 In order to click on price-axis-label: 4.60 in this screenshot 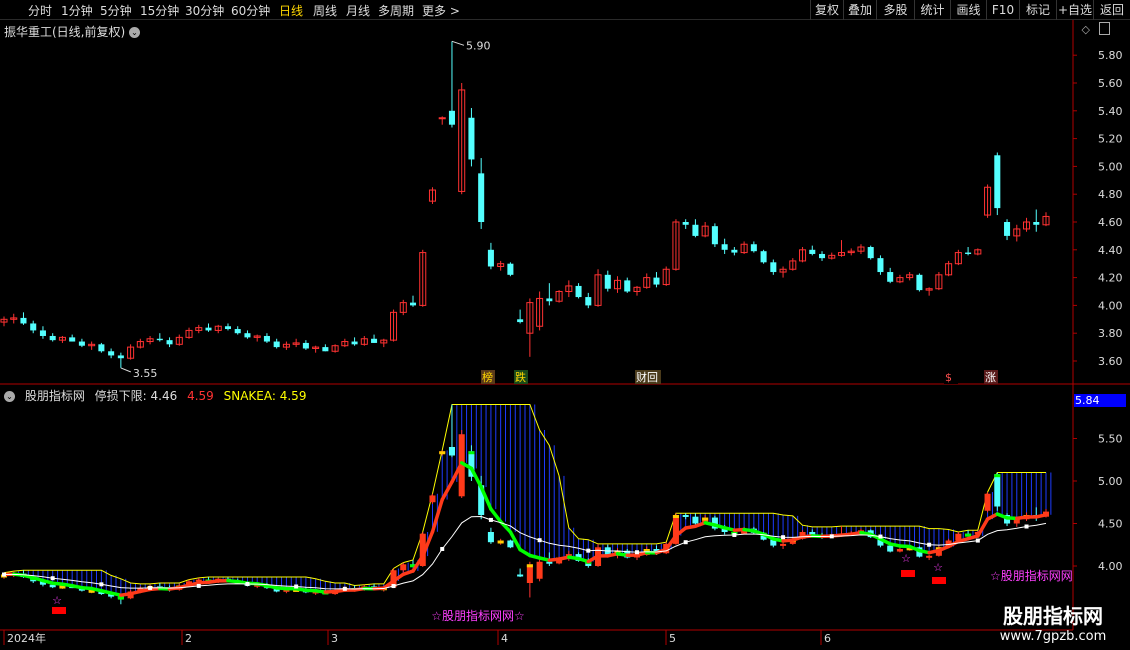, I will do `click(1110, 222)`.